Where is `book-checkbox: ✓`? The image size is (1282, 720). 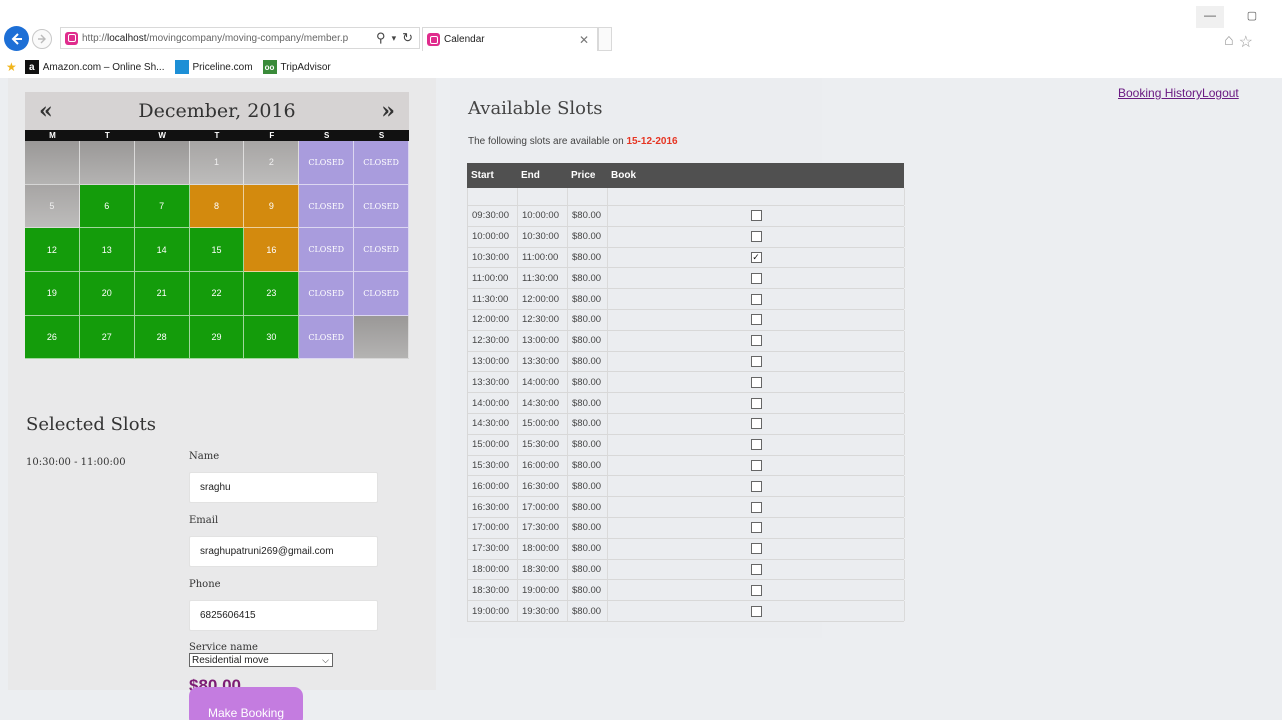 book-checkbox: ✓ is located at coordinates (756, 257).